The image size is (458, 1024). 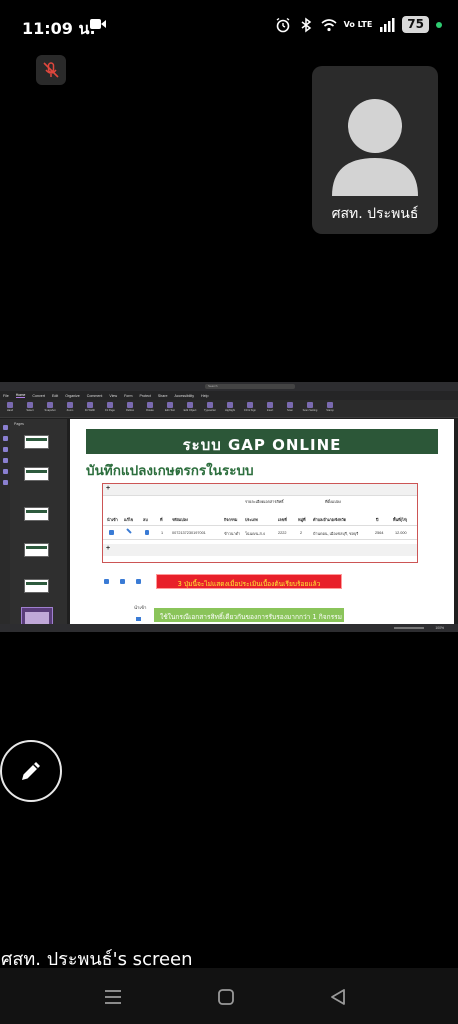 What do you see at coordinates (439, 628) in the screenshot?
I see `zoom-level: 100%` at bounding box center [439, 628].